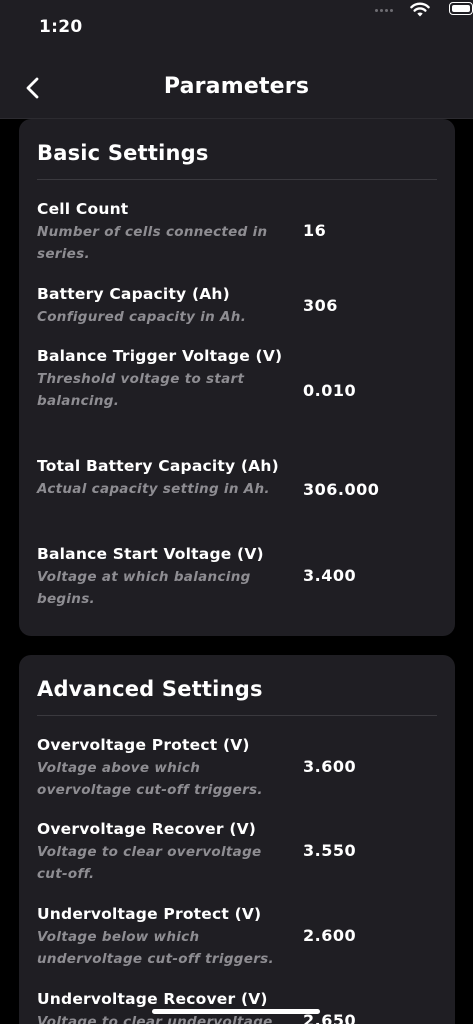  I want to click on param-label: Balance Trigger Voltage (V), so click(160, 356).